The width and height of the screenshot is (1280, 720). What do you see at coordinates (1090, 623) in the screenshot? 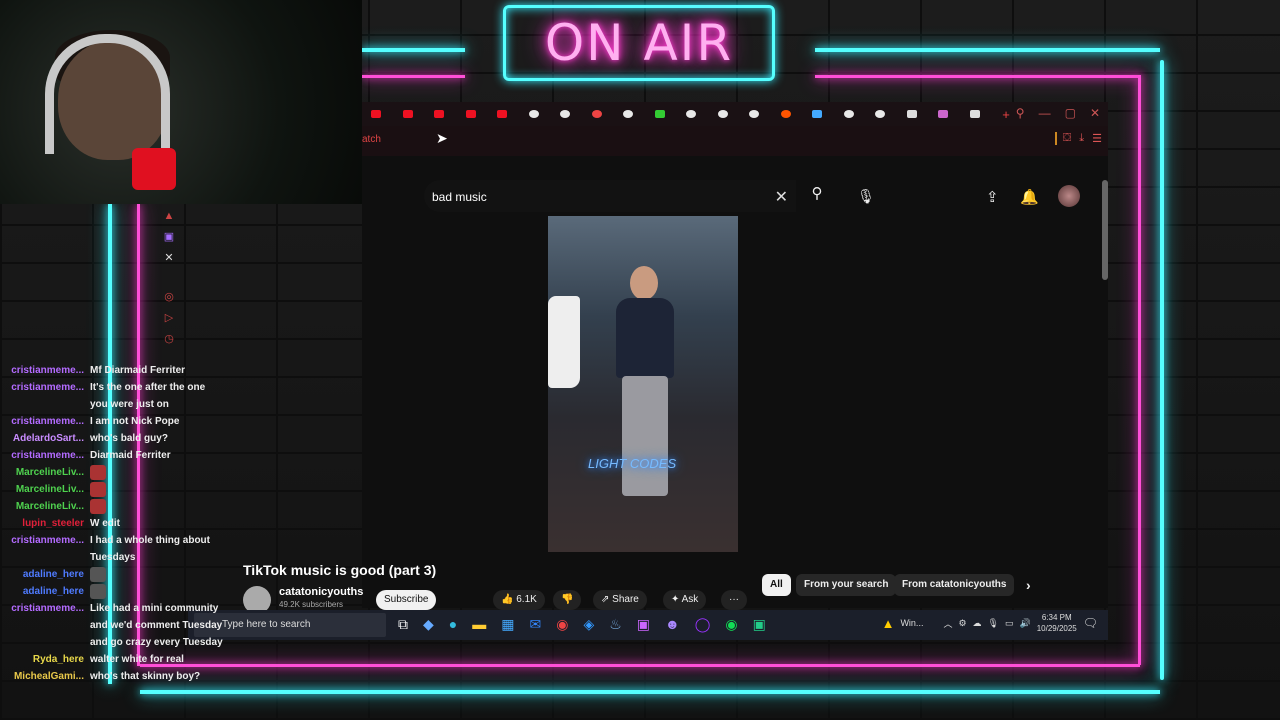
I see `notifications-tray-icon: 🗨` at bounding box center [1090, 623].